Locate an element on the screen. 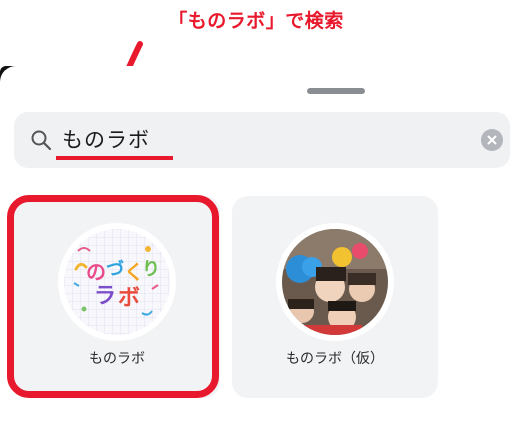 This screenshot has height=448, width=512. svg-text: の is located at coordinates (96, 272).